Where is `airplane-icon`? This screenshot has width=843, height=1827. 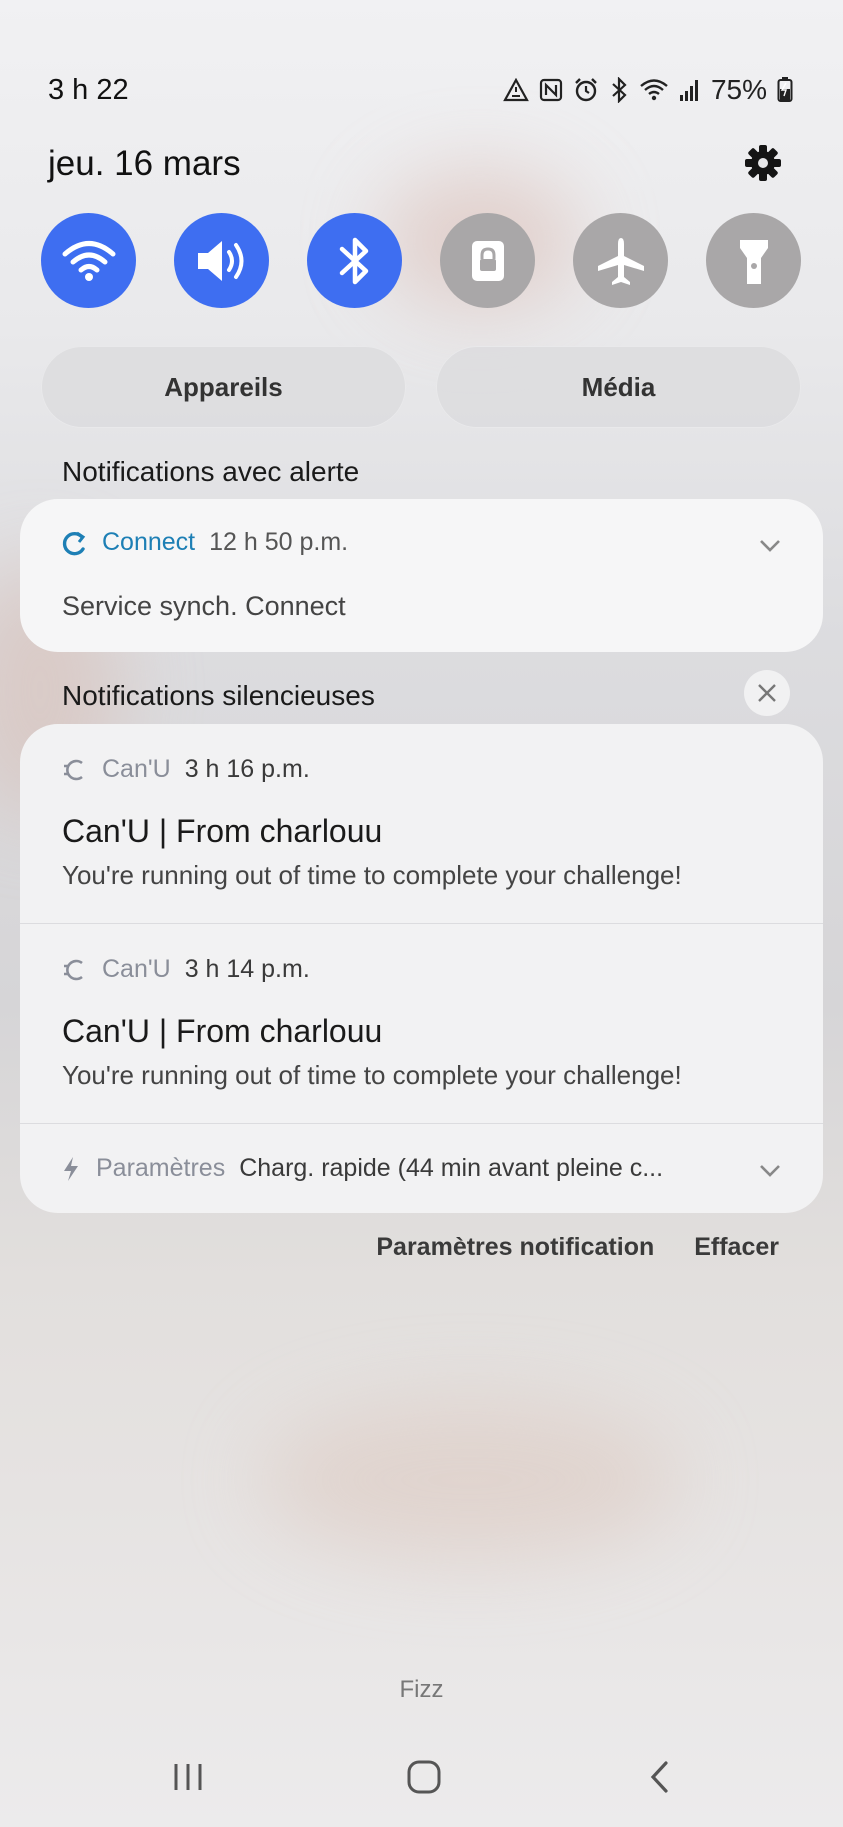
airplane-icon is located at coordinates (620, 261).